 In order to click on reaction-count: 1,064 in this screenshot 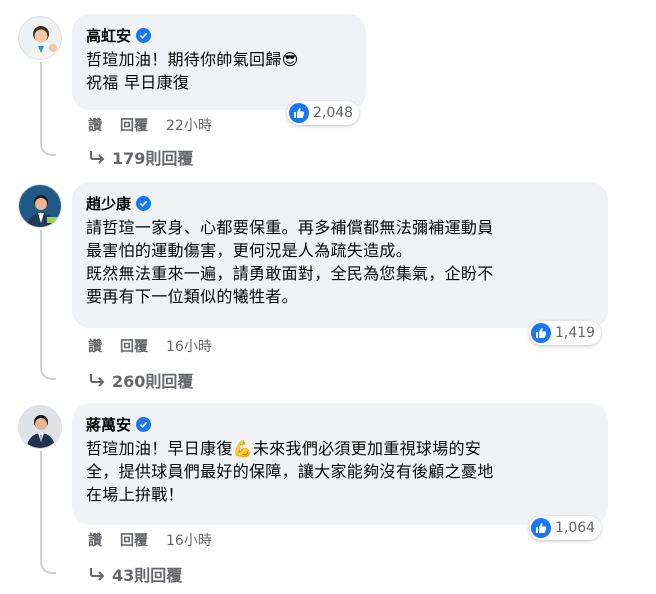, I will do `click(565, 528)`.